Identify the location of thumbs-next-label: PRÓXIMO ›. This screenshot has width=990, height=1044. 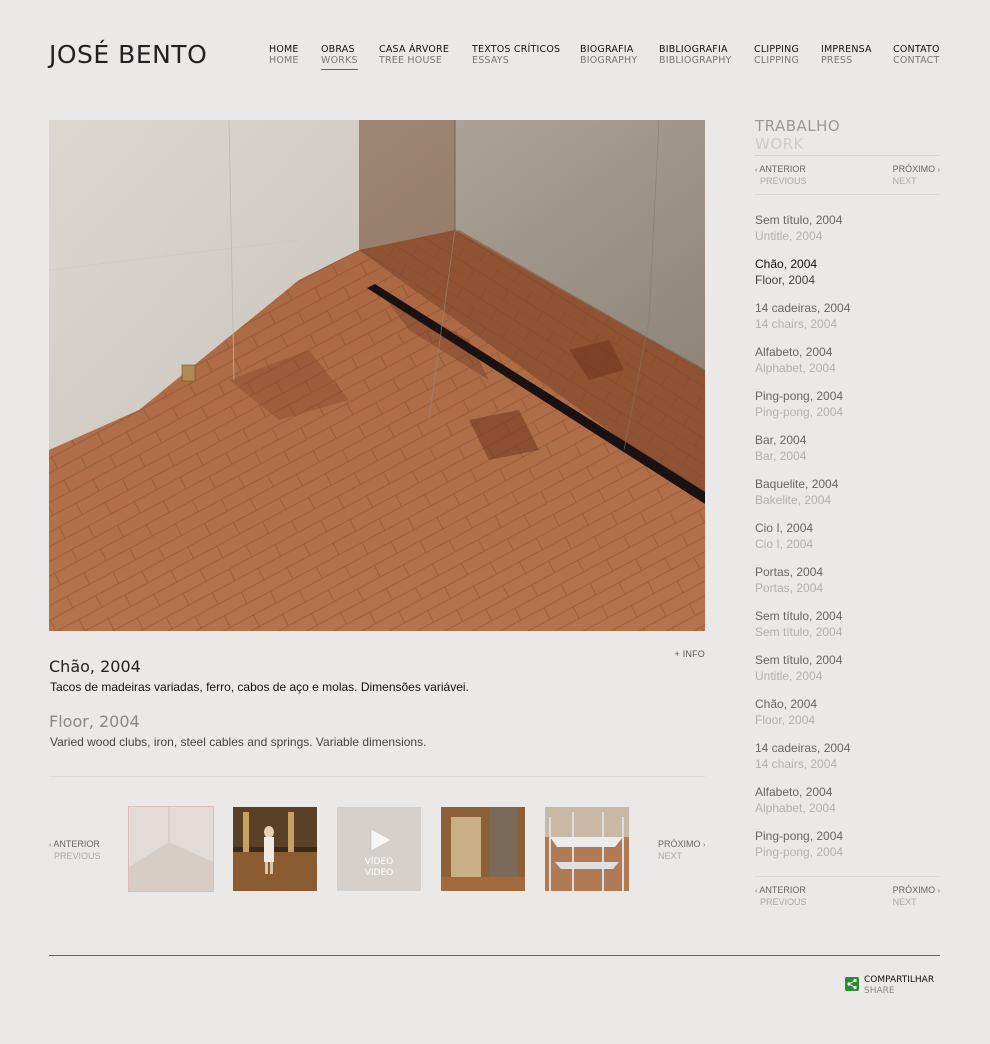
(681, 845).